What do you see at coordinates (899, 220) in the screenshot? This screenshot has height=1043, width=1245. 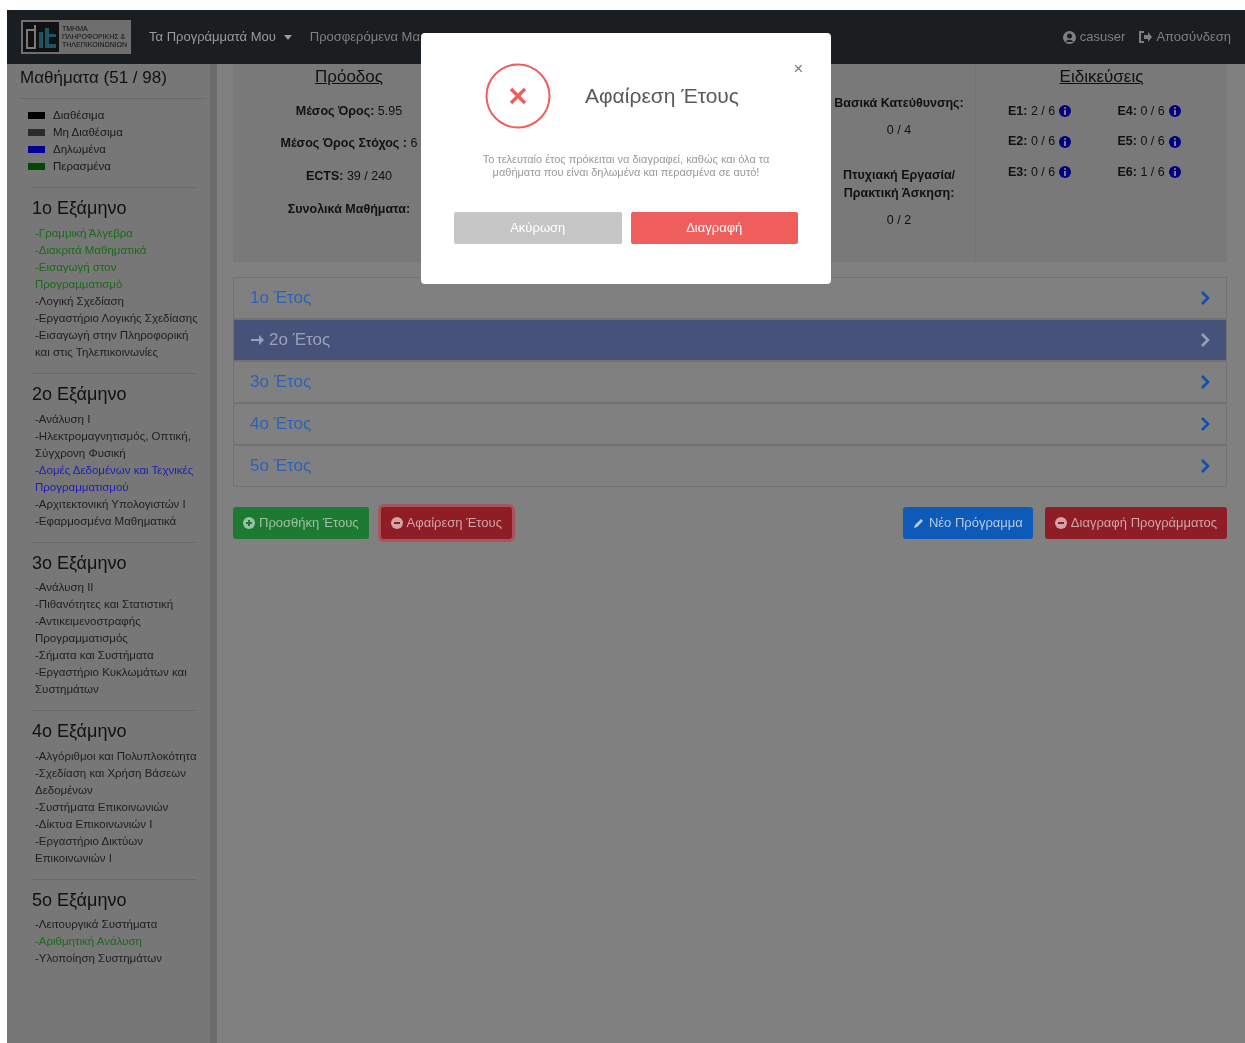 I see `stat-value: 0 / 2` at bounding box center [899, 220].